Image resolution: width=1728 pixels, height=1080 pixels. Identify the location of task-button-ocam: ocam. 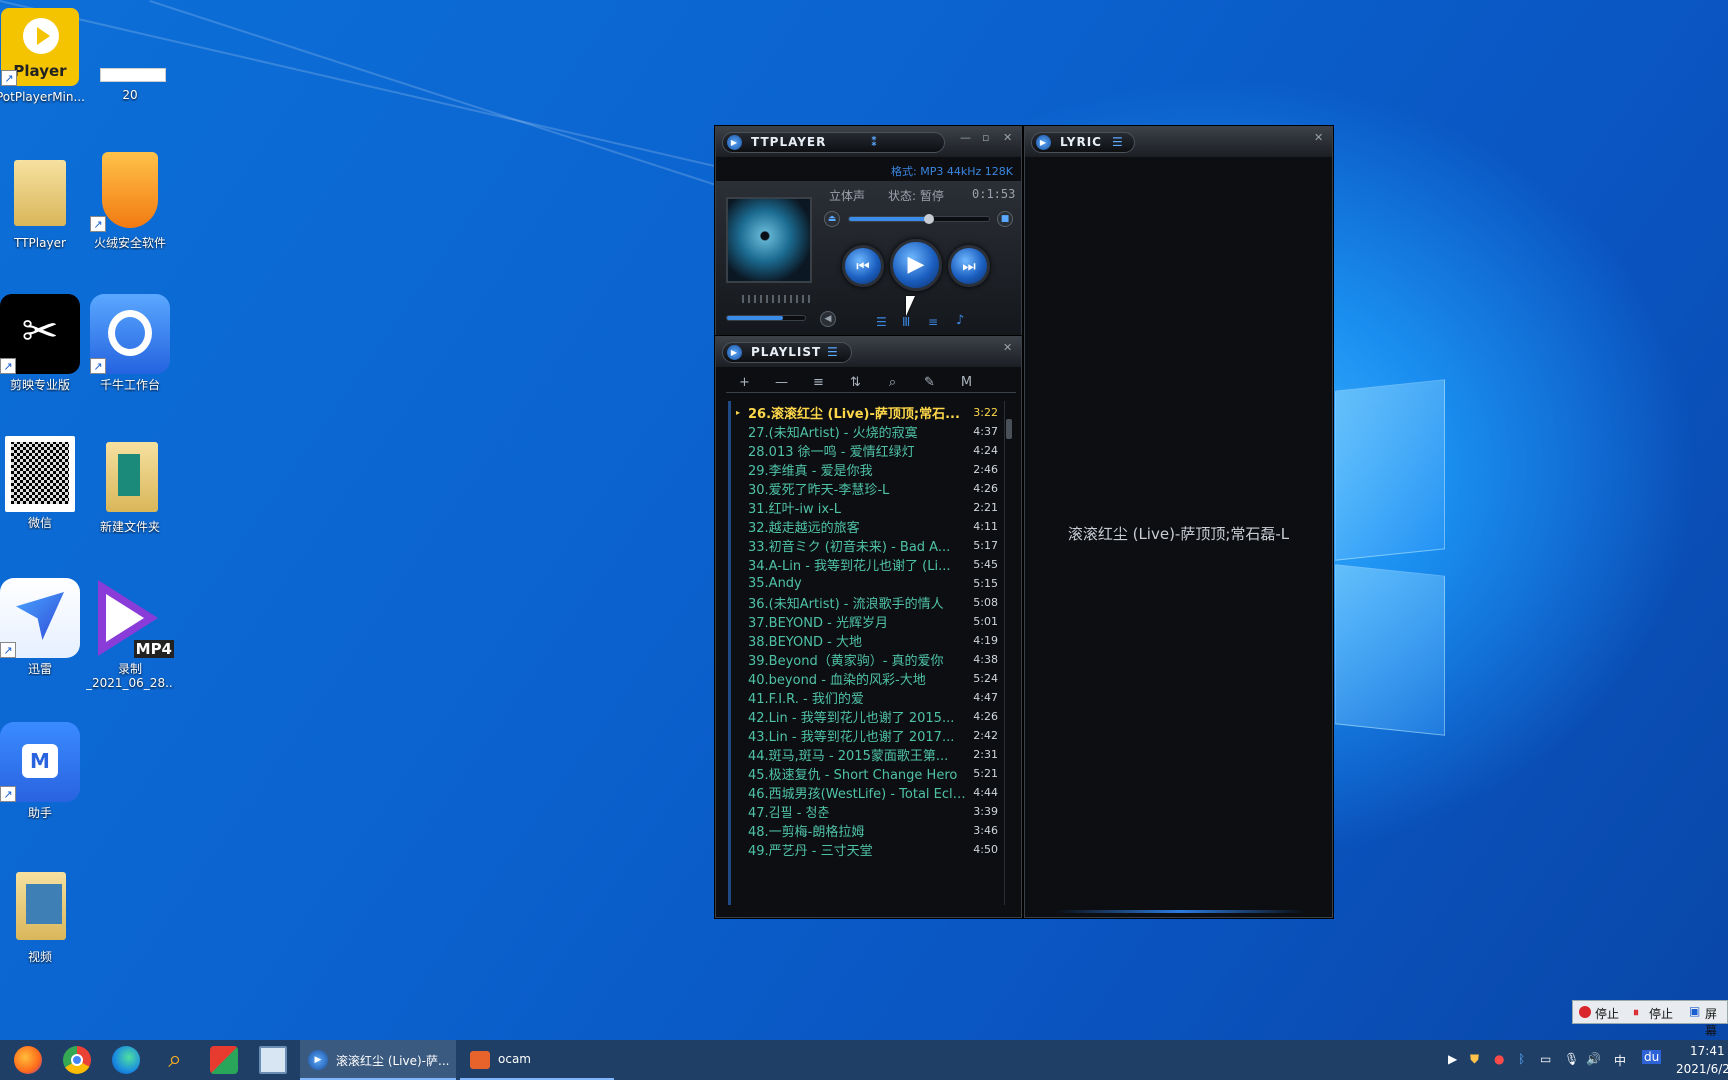
(537, 1060).